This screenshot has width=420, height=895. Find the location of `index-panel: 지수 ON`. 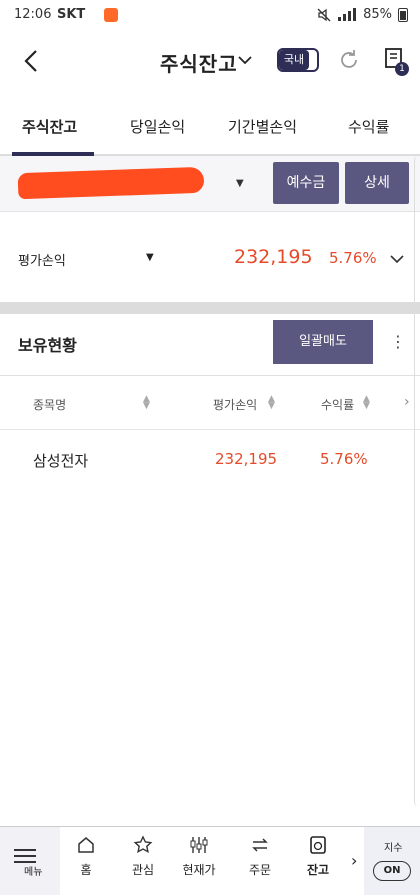

index-panel: 지수 ON is located at coordinates (392, 861).